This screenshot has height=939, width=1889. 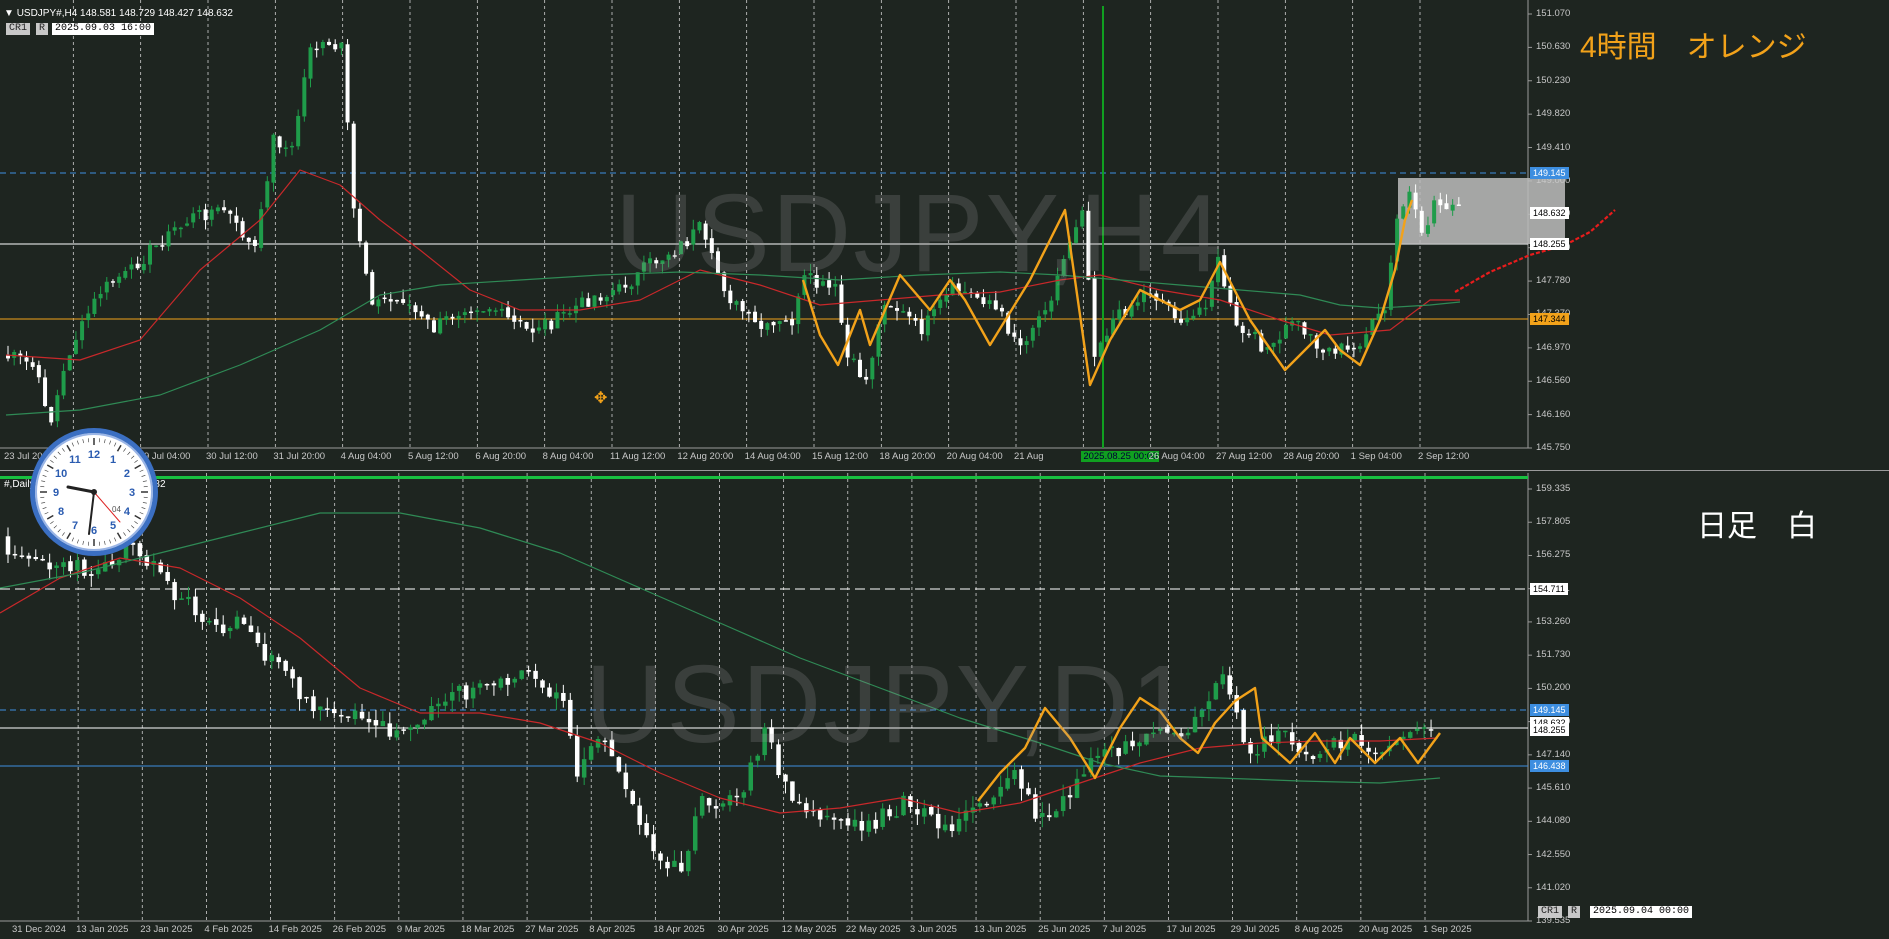 What do you see at coordinates (102, 929) in the screenshot?
I see `time-tick-label: 13 Jan 2025` at bounding box center [102, 929].